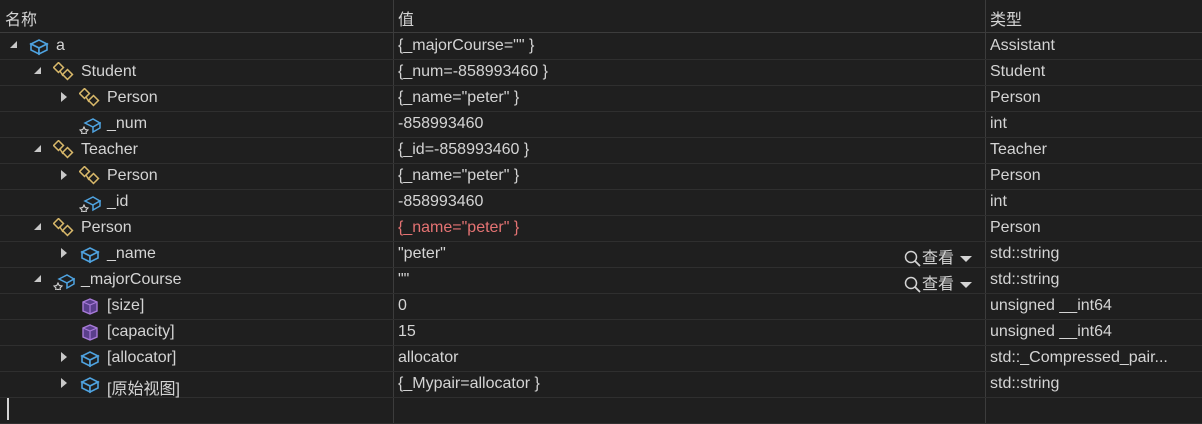  Describe the element at coordinates (131, 279) in the screenshot. I see `variable-name: _majorCourse` at that location.